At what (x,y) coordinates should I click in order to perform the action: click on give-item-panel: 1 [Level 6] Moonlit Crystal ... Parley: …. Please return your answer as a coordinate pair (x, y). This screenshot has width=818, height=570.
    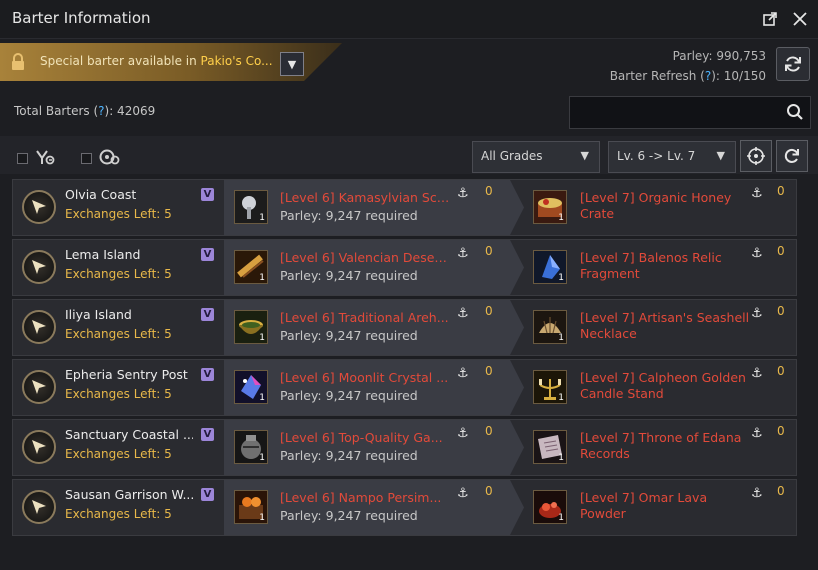
    Looking at the image, I should click on (374, 387).